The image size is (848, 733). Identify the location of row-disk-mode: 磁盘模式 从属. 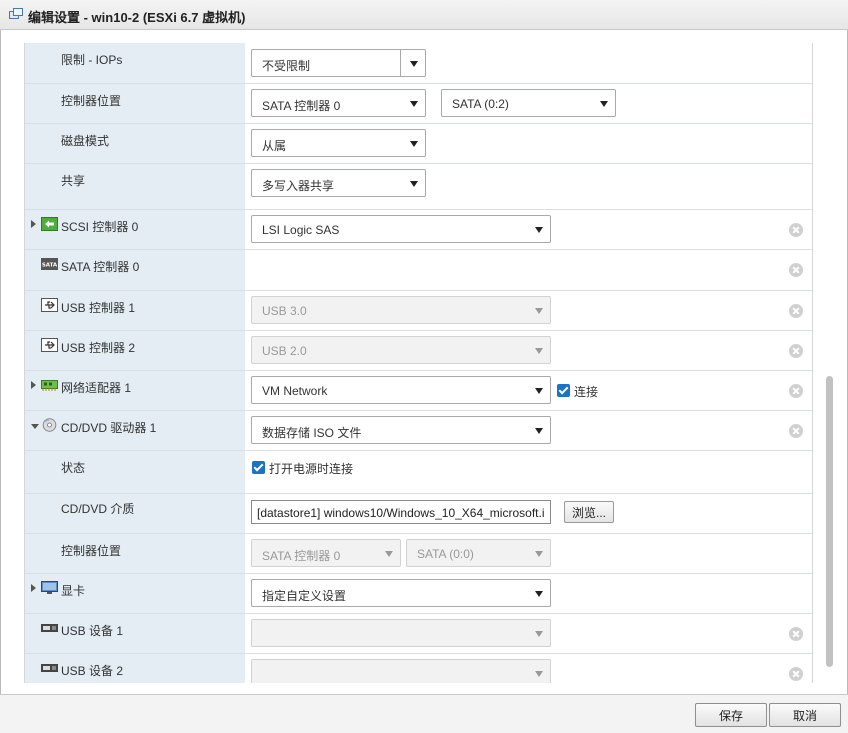
(418, 144).